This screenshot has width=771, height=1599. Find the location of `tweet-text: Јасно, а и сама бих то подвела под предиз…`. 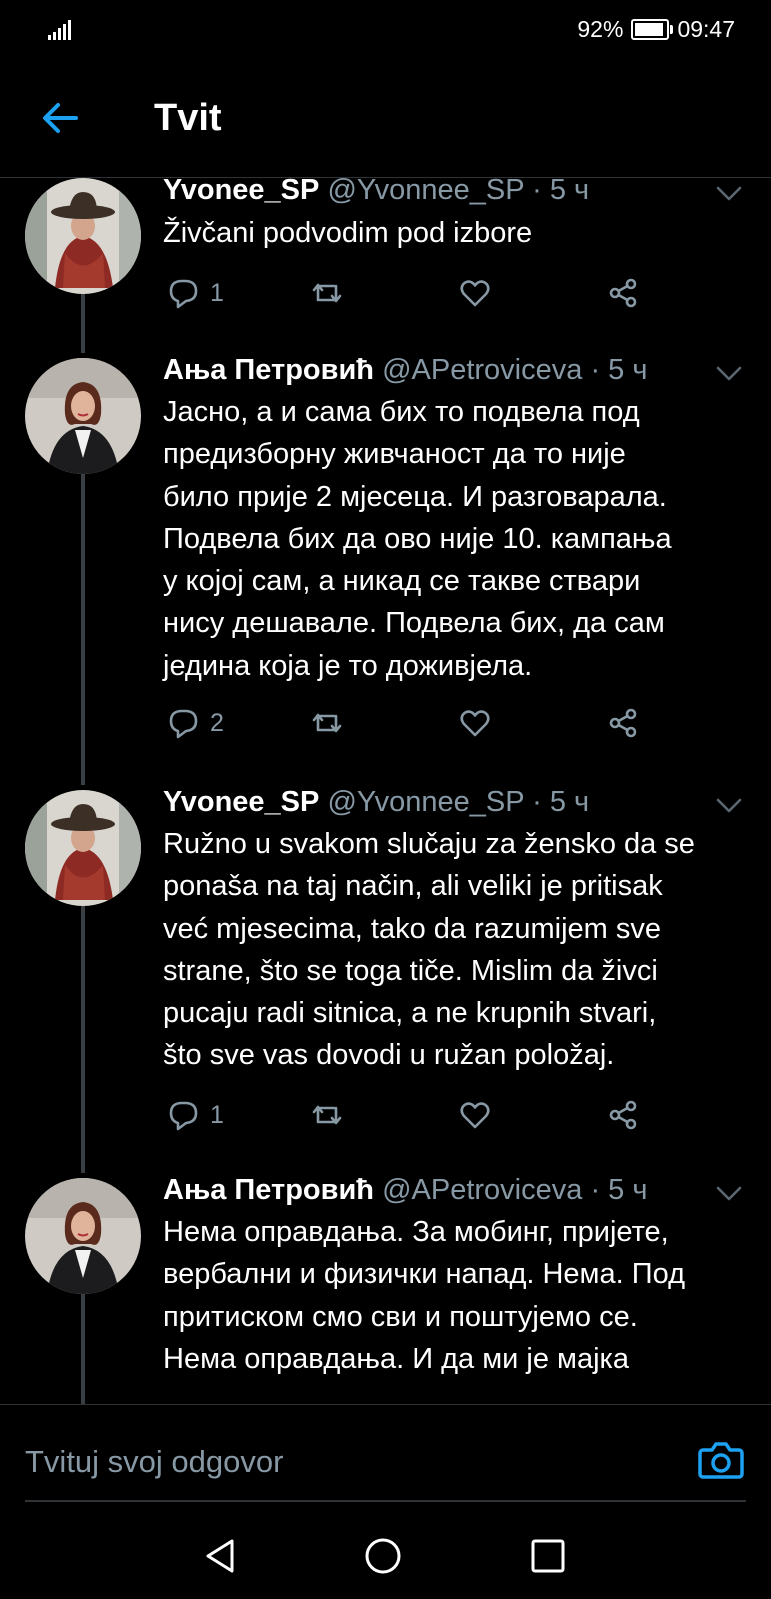

tweet-text: Јасно, а и сама бих то подвела под предиз… is located at coordinates (458, 539).